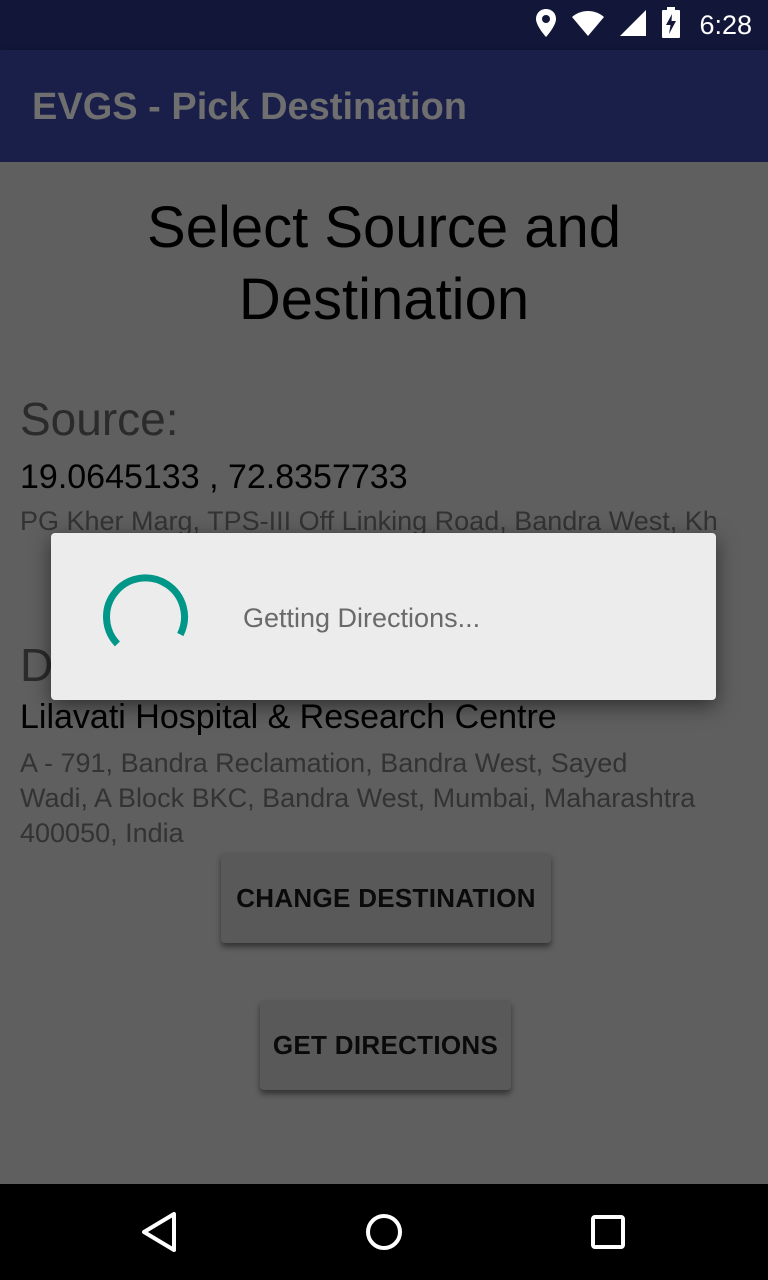  Describe the element at coordinates (725, 24) in the screenshot. I see `status-time: 6:28` at that location.